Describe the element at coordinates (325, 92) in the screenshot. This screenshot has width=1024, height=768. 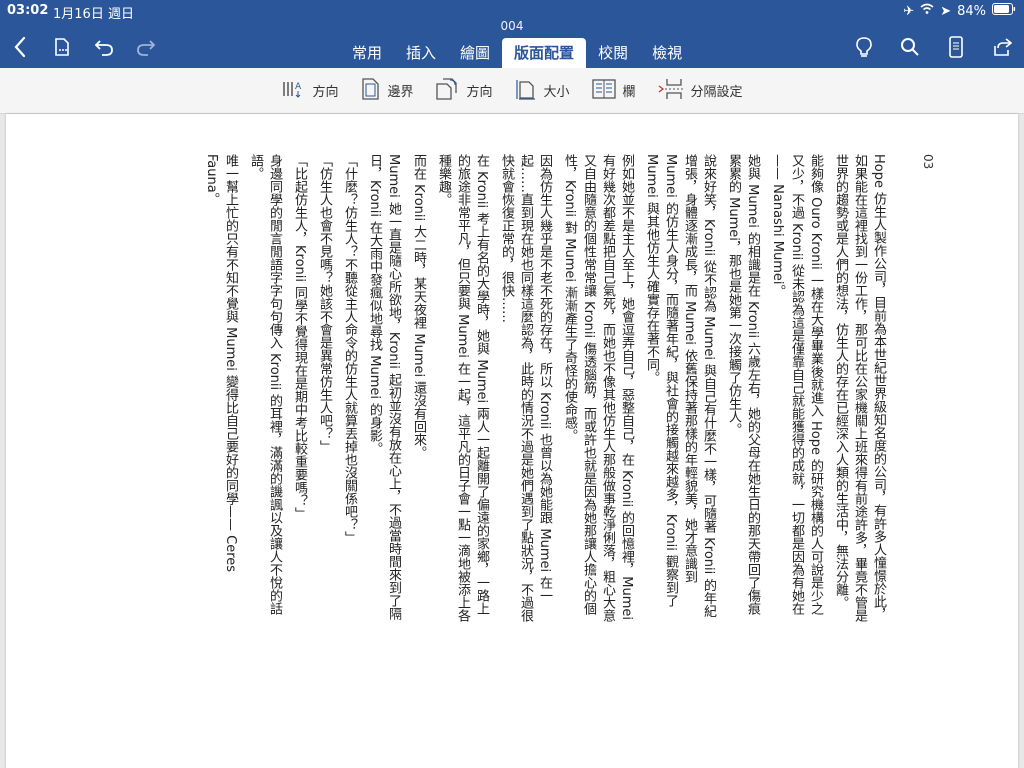
I see `text-direction-label: 方向` at that location.